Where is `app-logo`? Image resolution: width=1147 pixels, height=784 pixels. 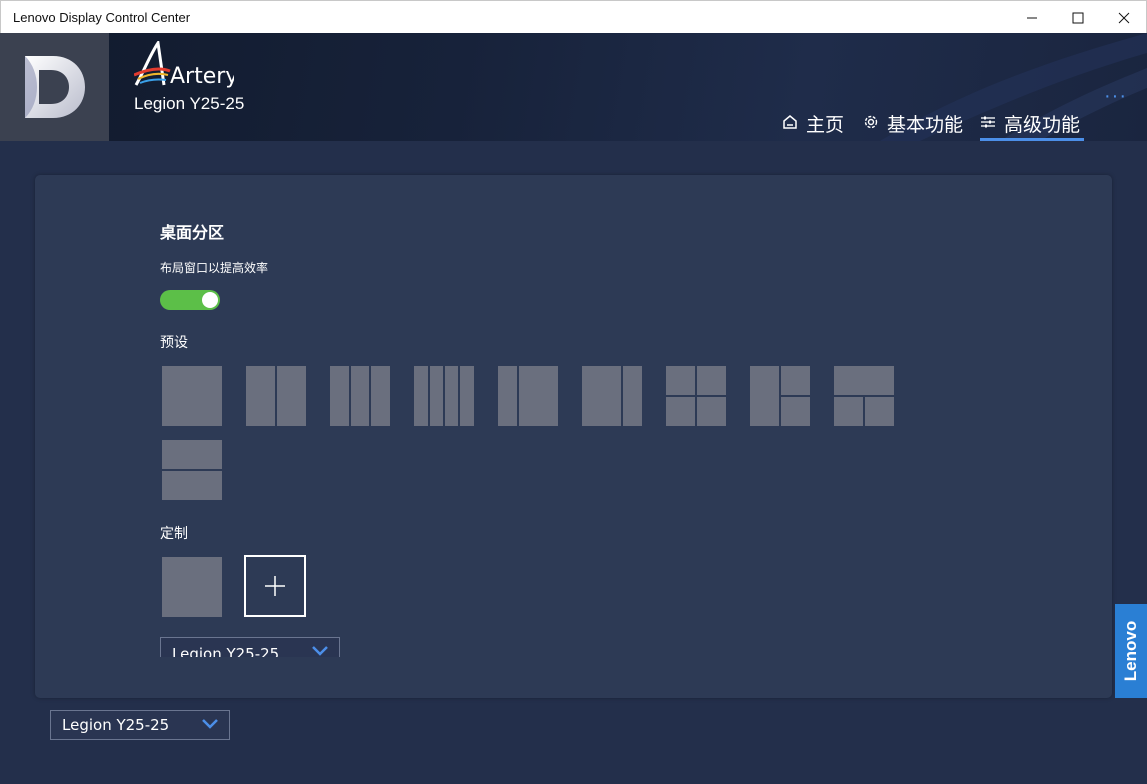 app-logo is located at coordinates (54, 87).